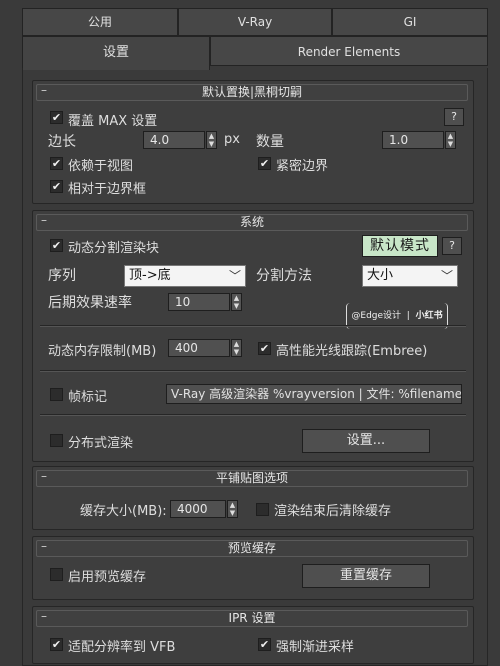 The height and width of the screenshot is (666, 500). I want to click on override-max-checkbox: ✔, so click(56, 117).